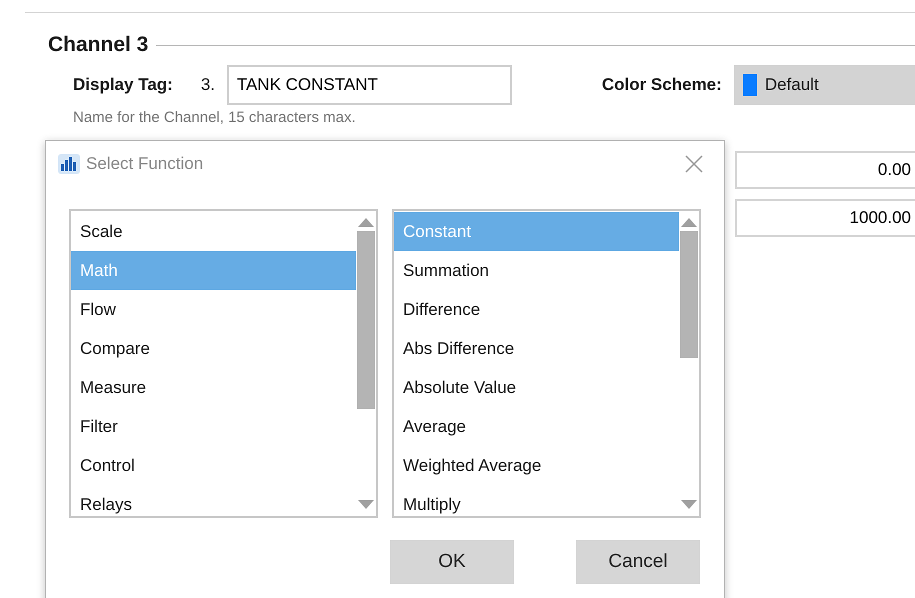 The image size is (915, 598). What do you see at coordinates (213, 387) in the screenshot?
I see `list-item: Measure` at bounding box center [213, 387].